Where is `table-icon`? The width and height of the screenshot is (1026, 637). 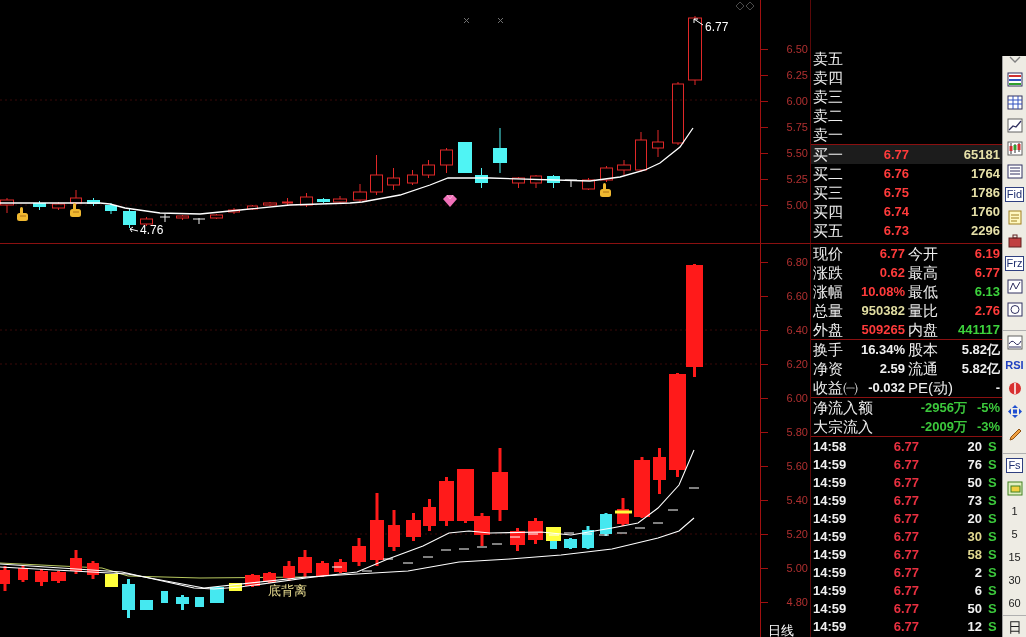
table-icon is located at coordinates (1014, 79).